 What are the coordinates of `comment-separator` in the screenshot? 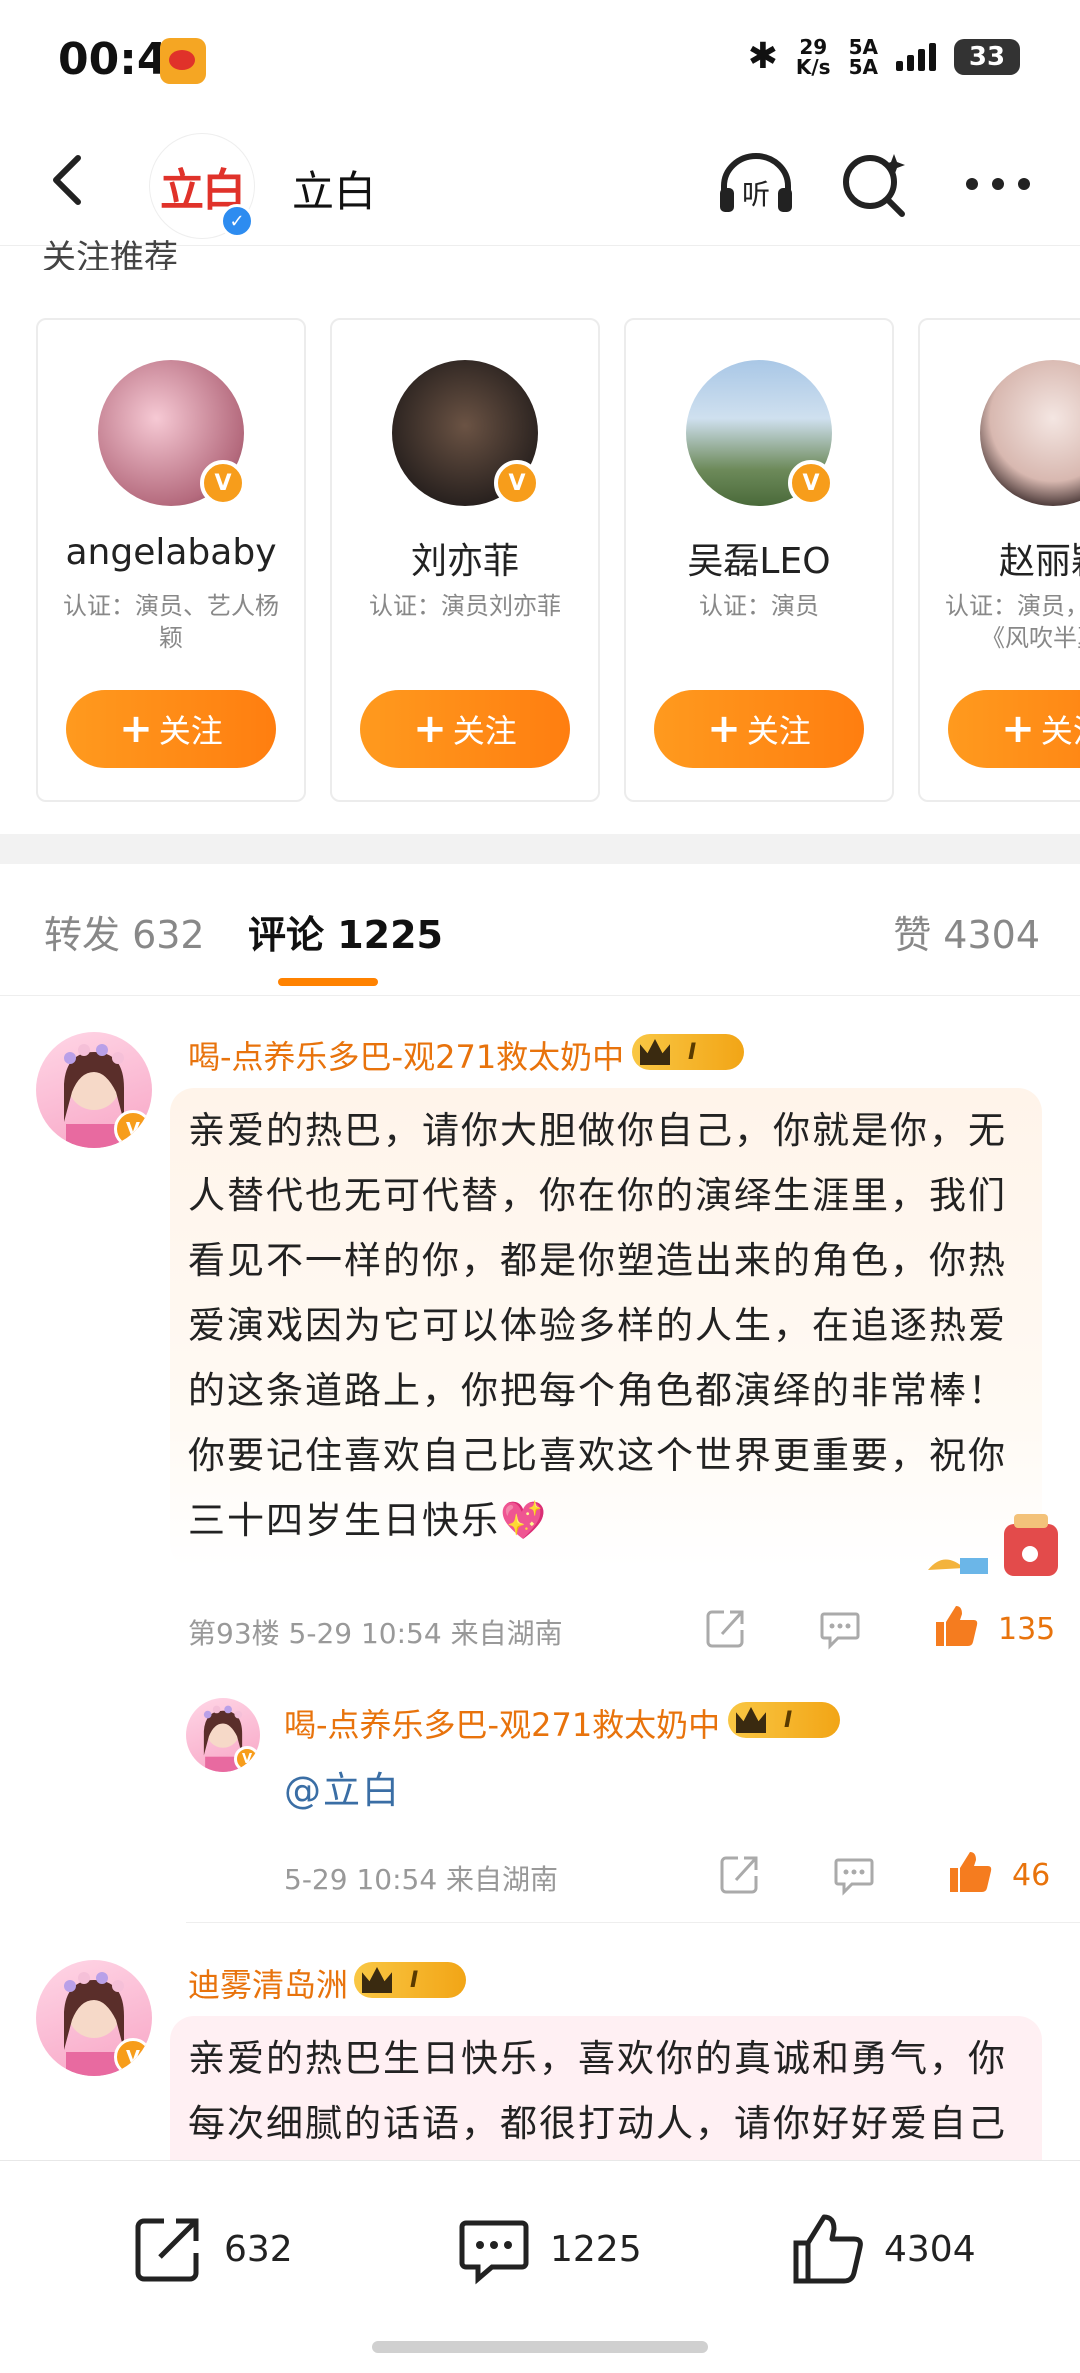 It's located at (633, 1922).